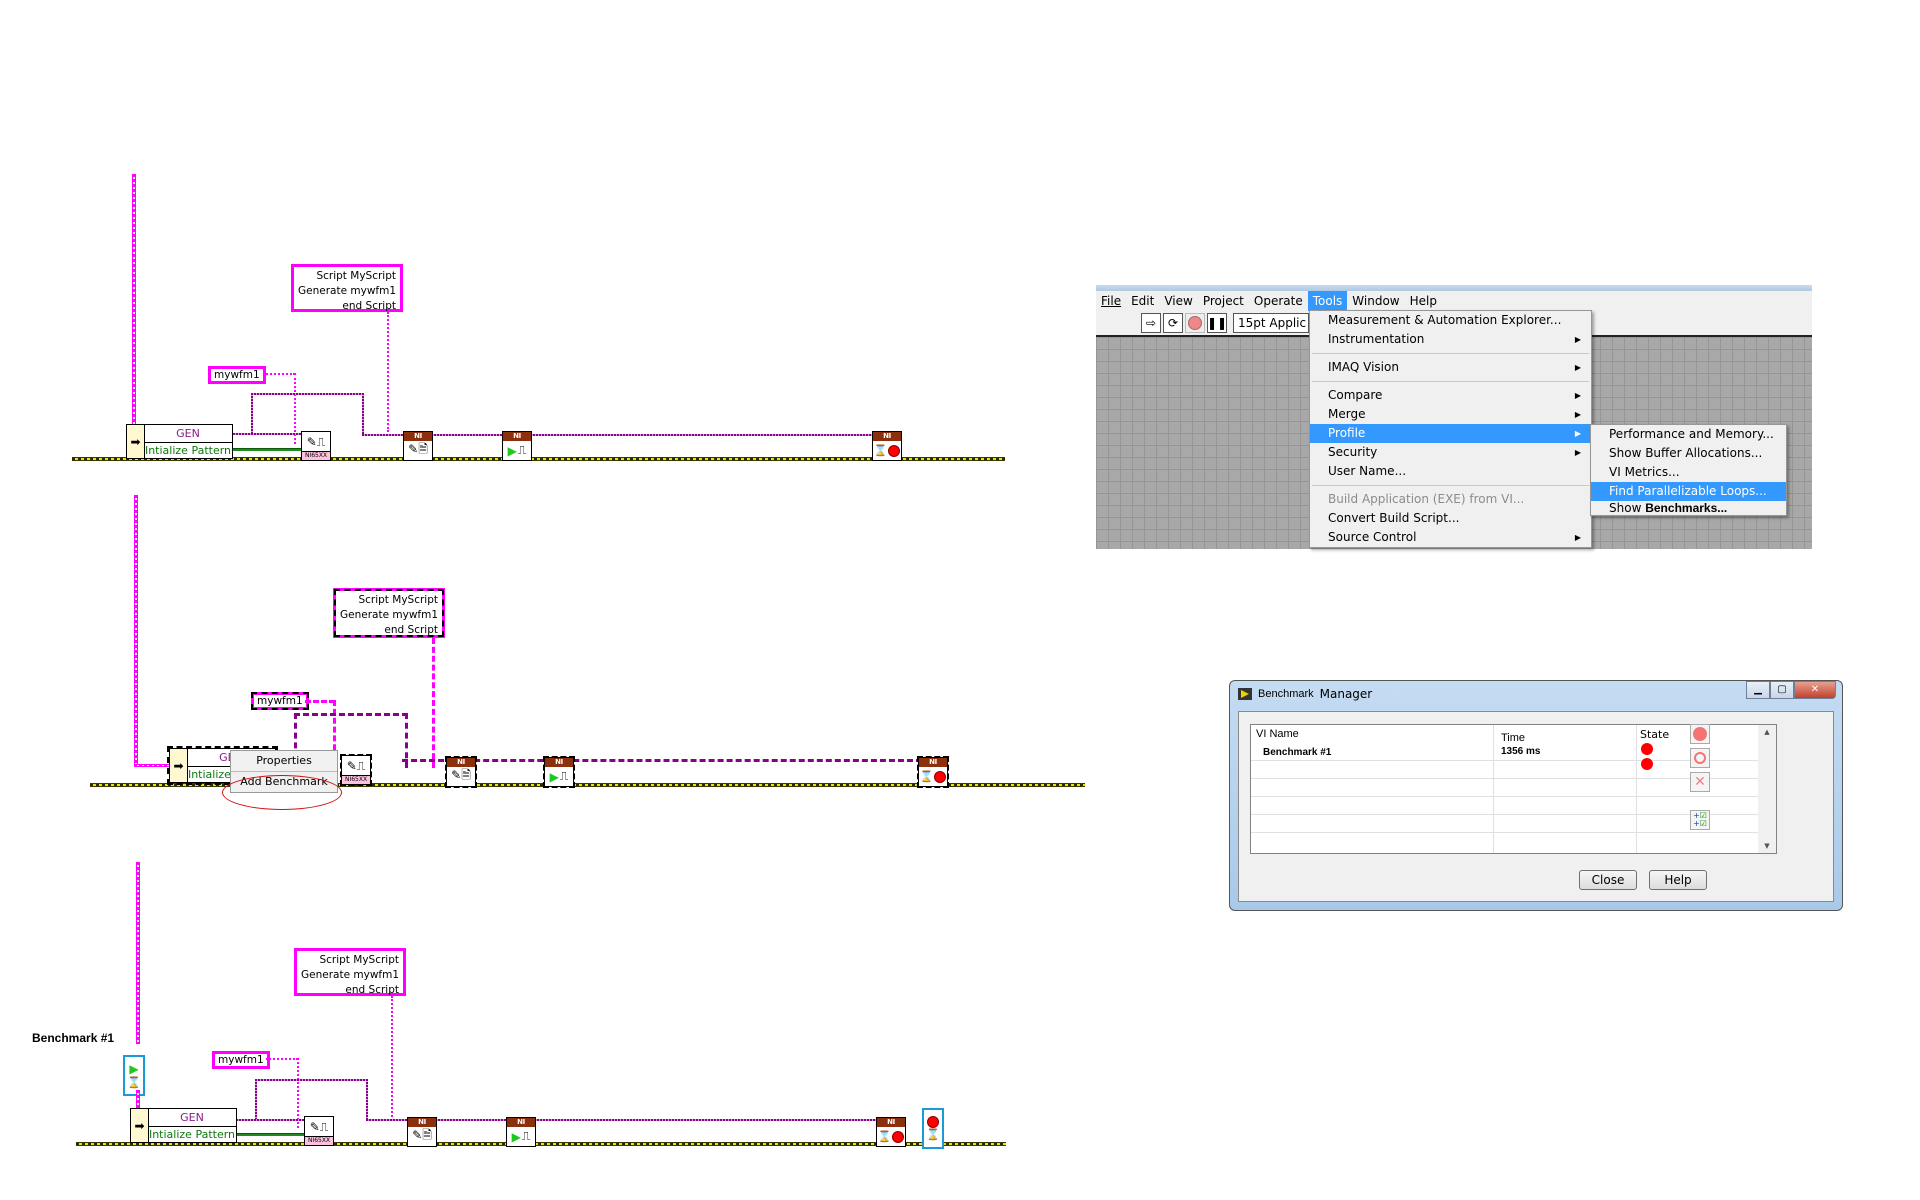  I want to click on benchmark-stop-node: ⌛, so click(933, 1128).